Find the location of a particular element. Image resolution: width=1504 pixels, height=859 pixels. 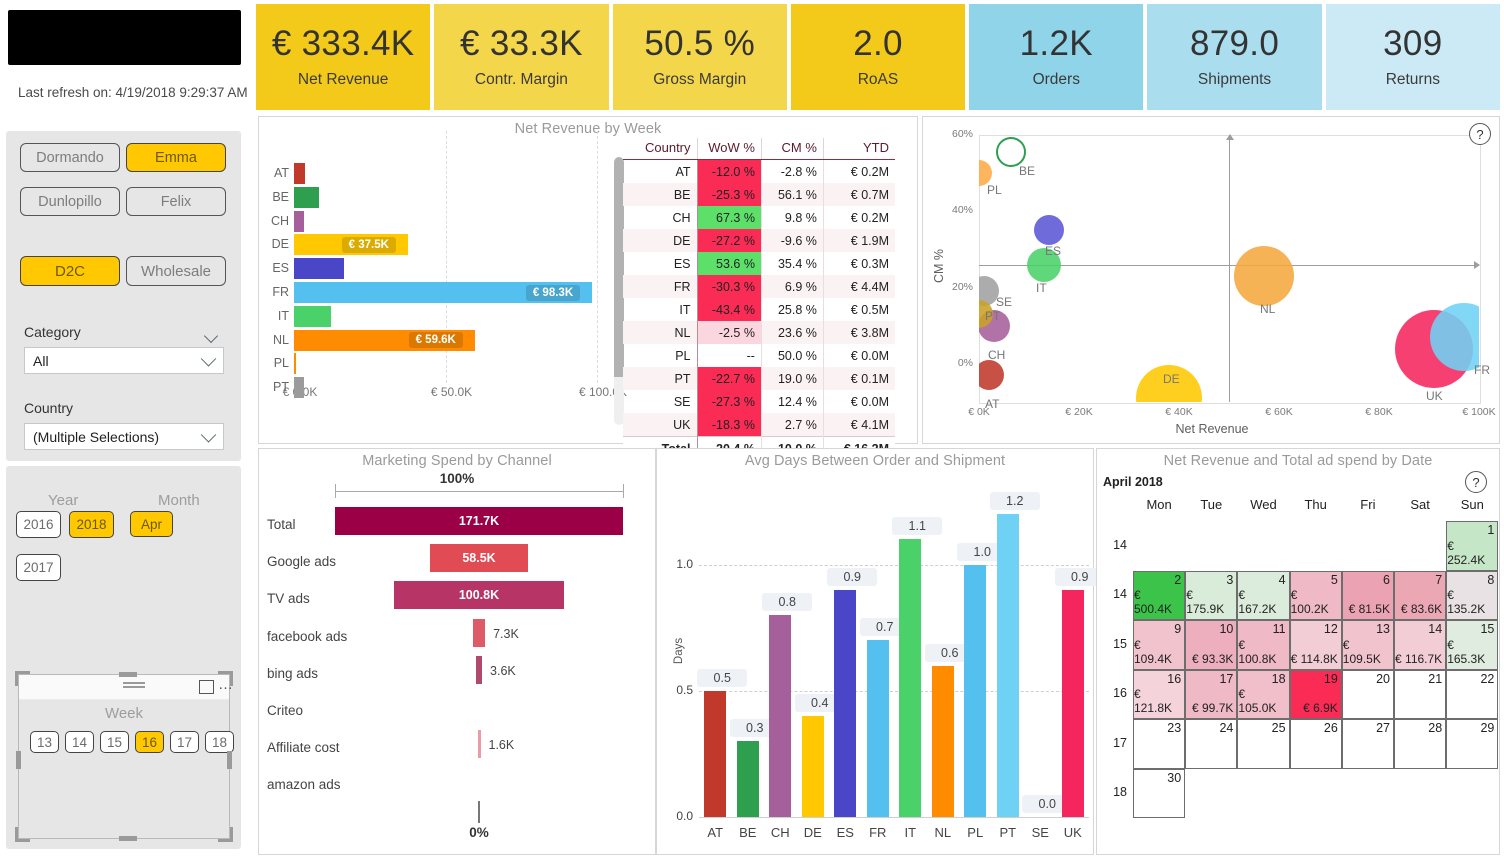

kpi-card-returns: 309 Returns is located at coordinates (1412, 57).